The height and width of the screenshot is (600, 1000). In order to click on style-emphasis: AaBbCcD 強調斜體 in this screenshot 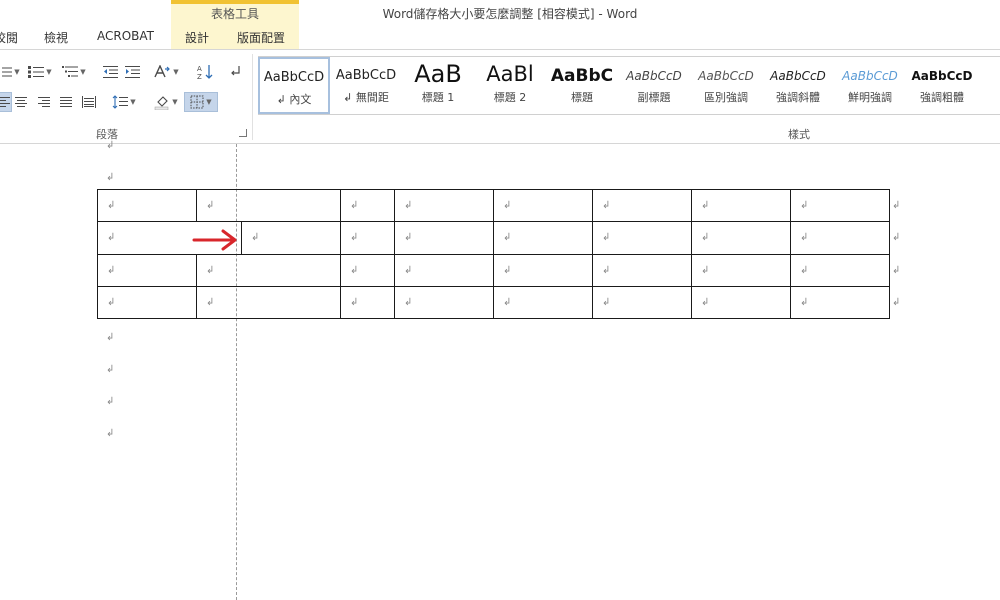, I will do `click(798, 85)`.